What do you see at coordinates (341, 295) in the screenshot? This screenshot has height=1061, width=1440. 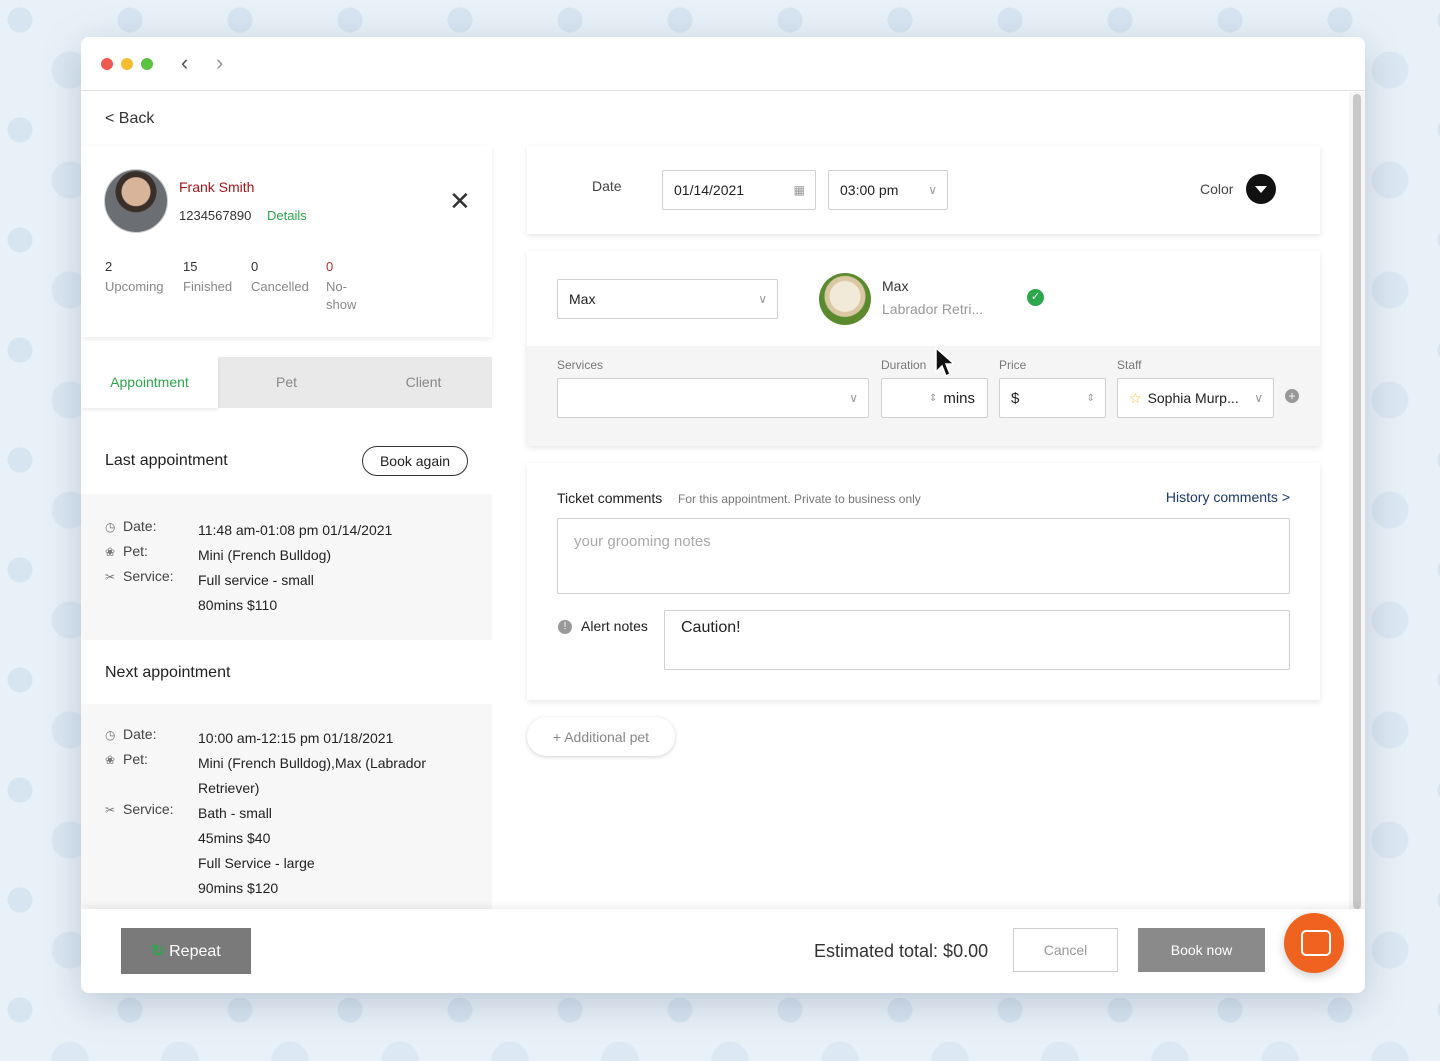 I see `stat-label: No-show` at bounding box center [341, 295].